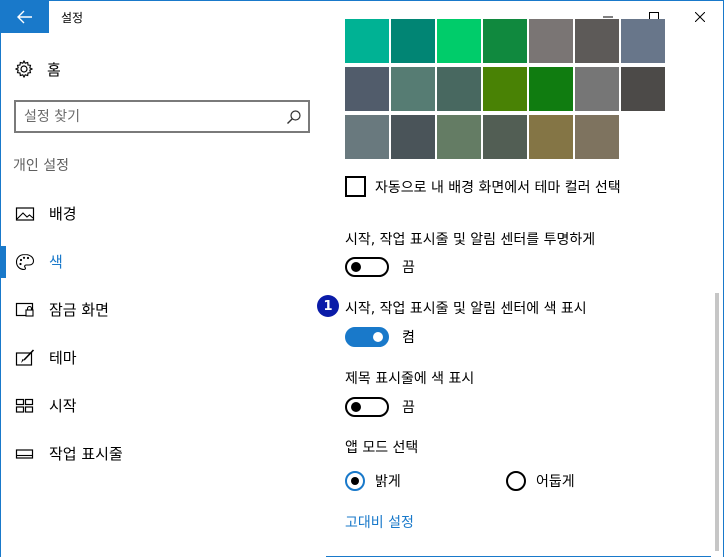 The image size is (724, 557). Describe the element at coordinates (367, 267) in the screenshot. I see `transparency-toggle` at that location.